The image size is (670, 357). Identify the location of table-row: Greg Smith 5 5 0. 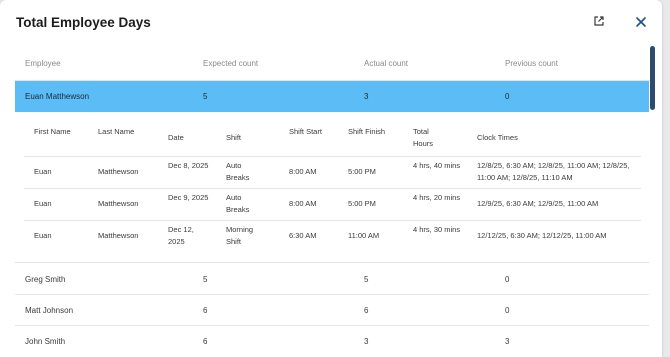
(332, 279).